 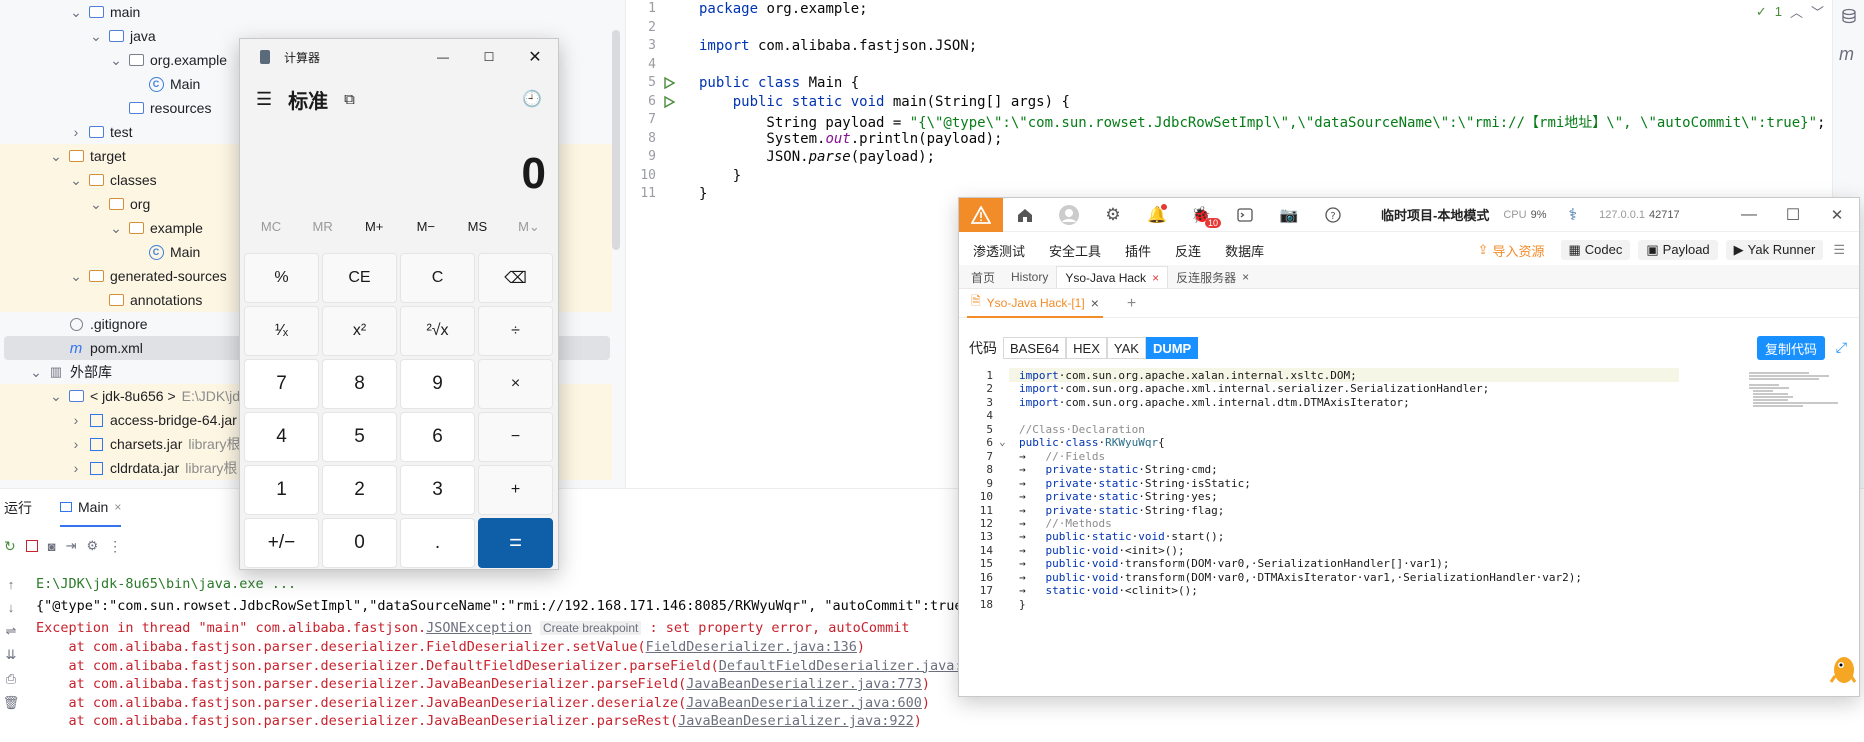 I want to click on tab-home: 首页, so click(x=983, y=277).